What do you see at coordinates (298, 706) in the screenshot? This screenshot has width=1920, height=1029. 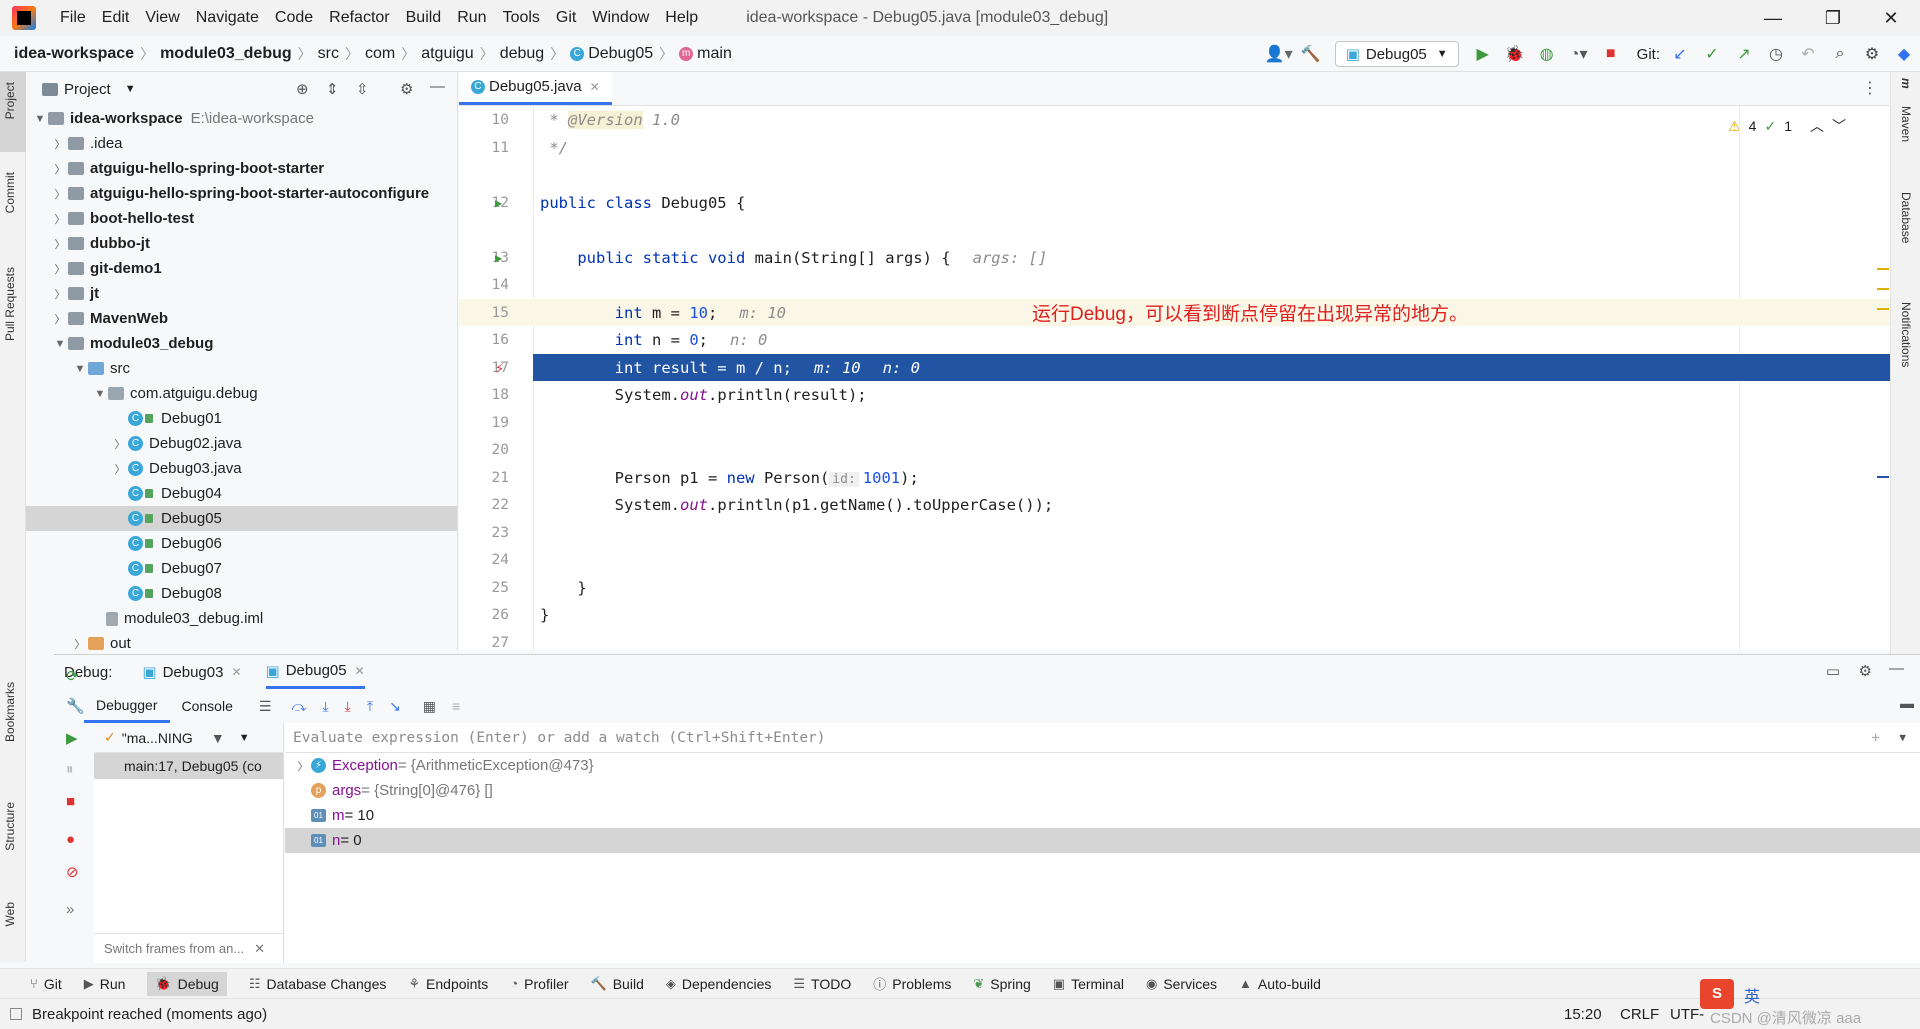 I see `step-over-icon: ⤼` at bounding box center [298, 706].